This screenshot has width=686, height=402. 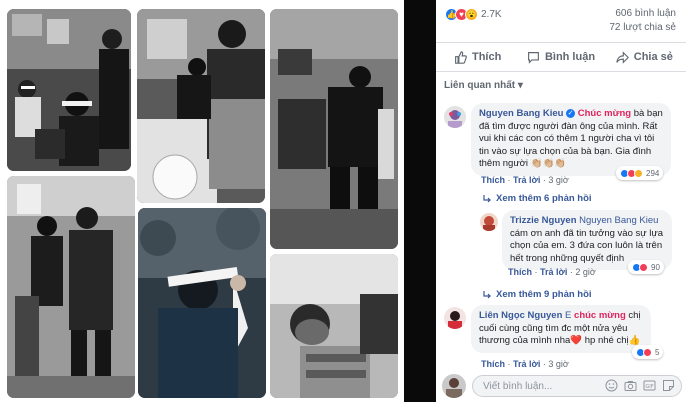 I want to click on composer-tools: GIF, so click(x=640, y=385).